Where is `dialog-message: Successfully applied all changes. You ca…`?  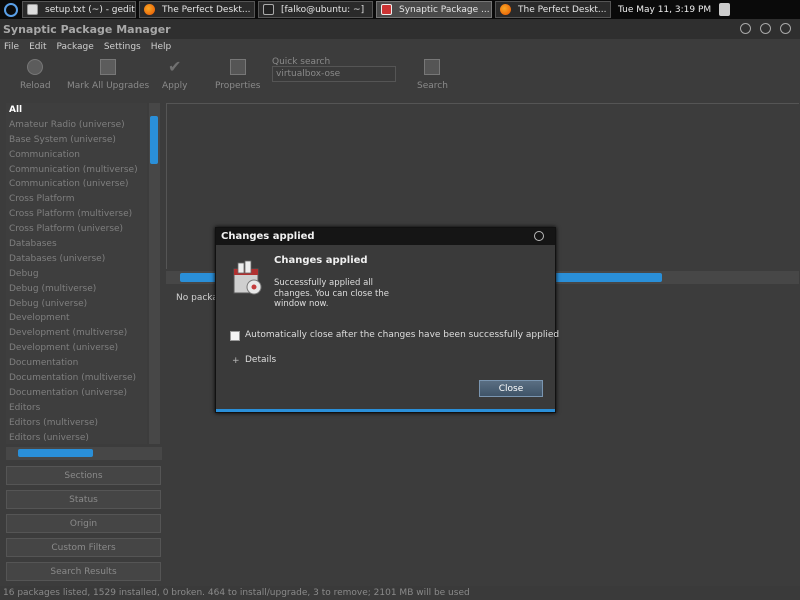 dialog-message: Successfully applied all changes. You ca… is located at coordinates (331, 293).